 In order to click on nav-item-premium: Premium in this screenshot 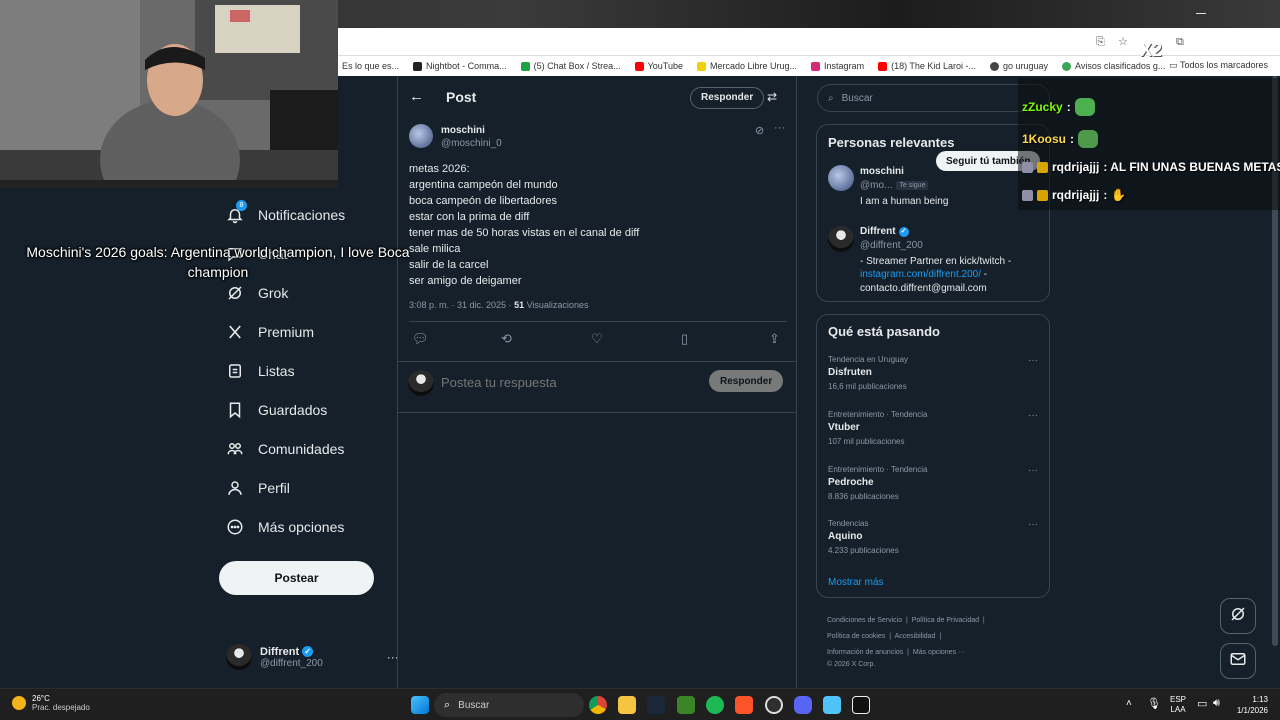, I will do `click(270, 332)`.